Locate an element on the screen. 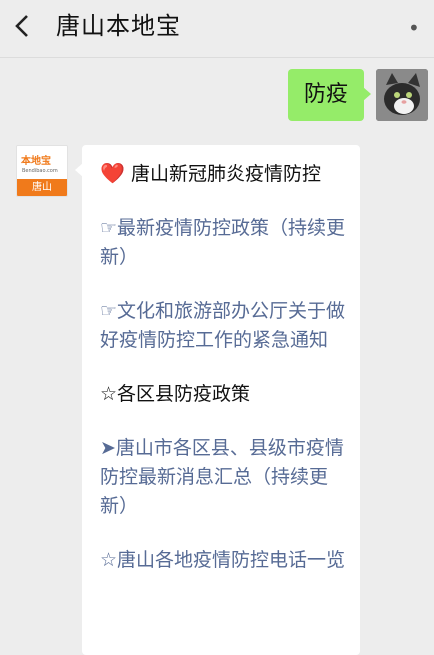  account-avatar: 本地宝 Bendibao.com 唐山 is located at coordinates (42, 171).